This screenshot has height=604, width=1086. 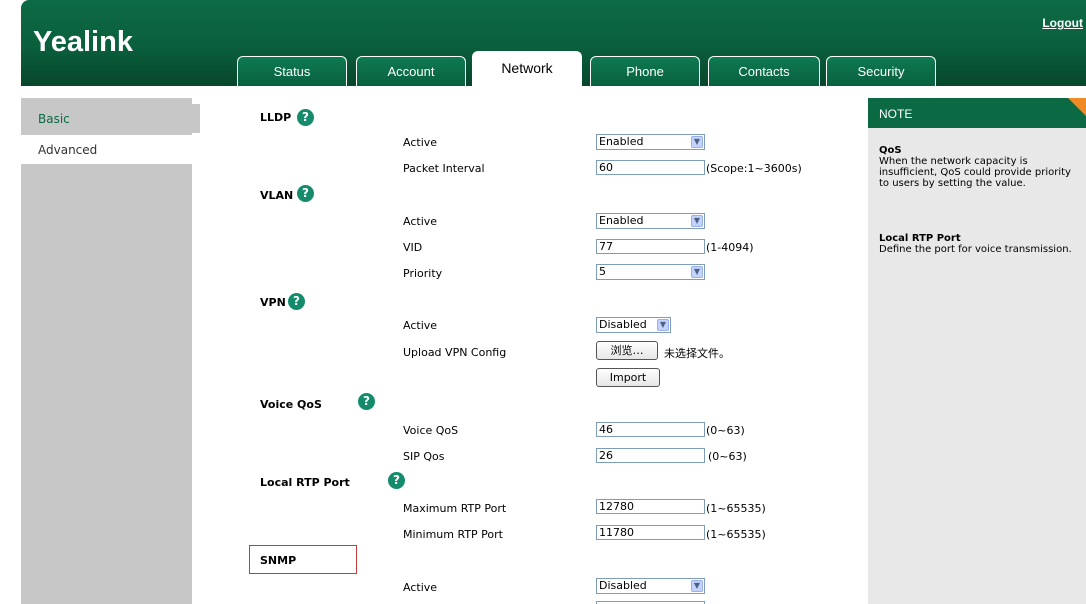 What do you see at coordinates (455, 508) in the screenshot?
I see `rtp-max-label: Maximum RTP Port` at bounding box center [455, 508].